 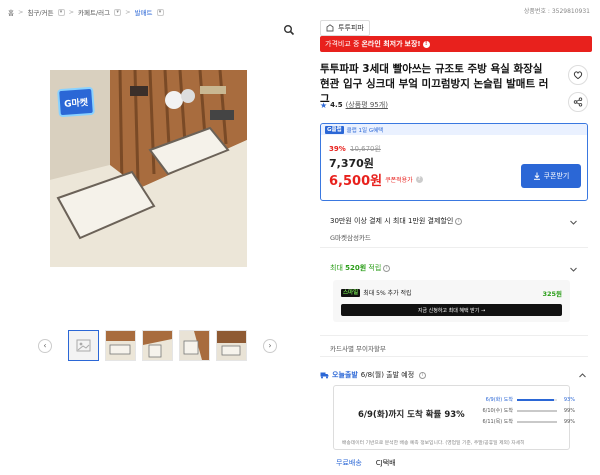 I want to click on share-button, so click(x=578, y=102).